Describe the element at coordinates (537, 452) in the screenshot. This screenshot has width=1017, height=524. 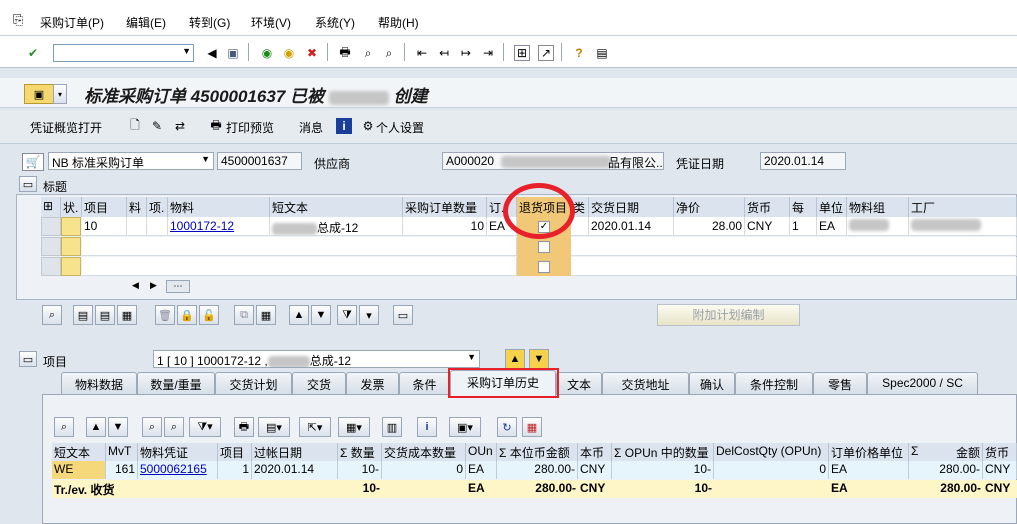
I see `column-header: Σ 本位币金额` at that location.